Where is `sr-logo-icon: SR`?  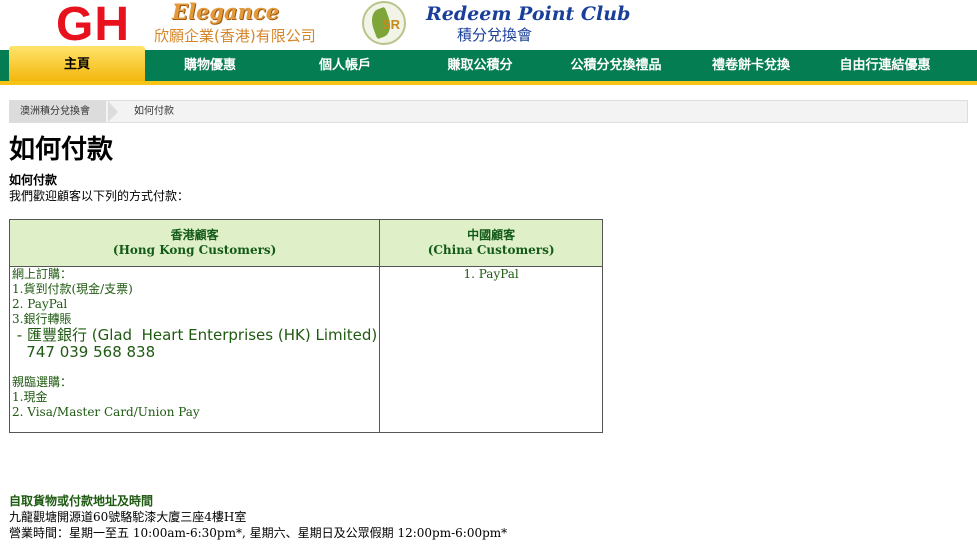 sr-logo-icon: SR is located at coordinates (384, 23).